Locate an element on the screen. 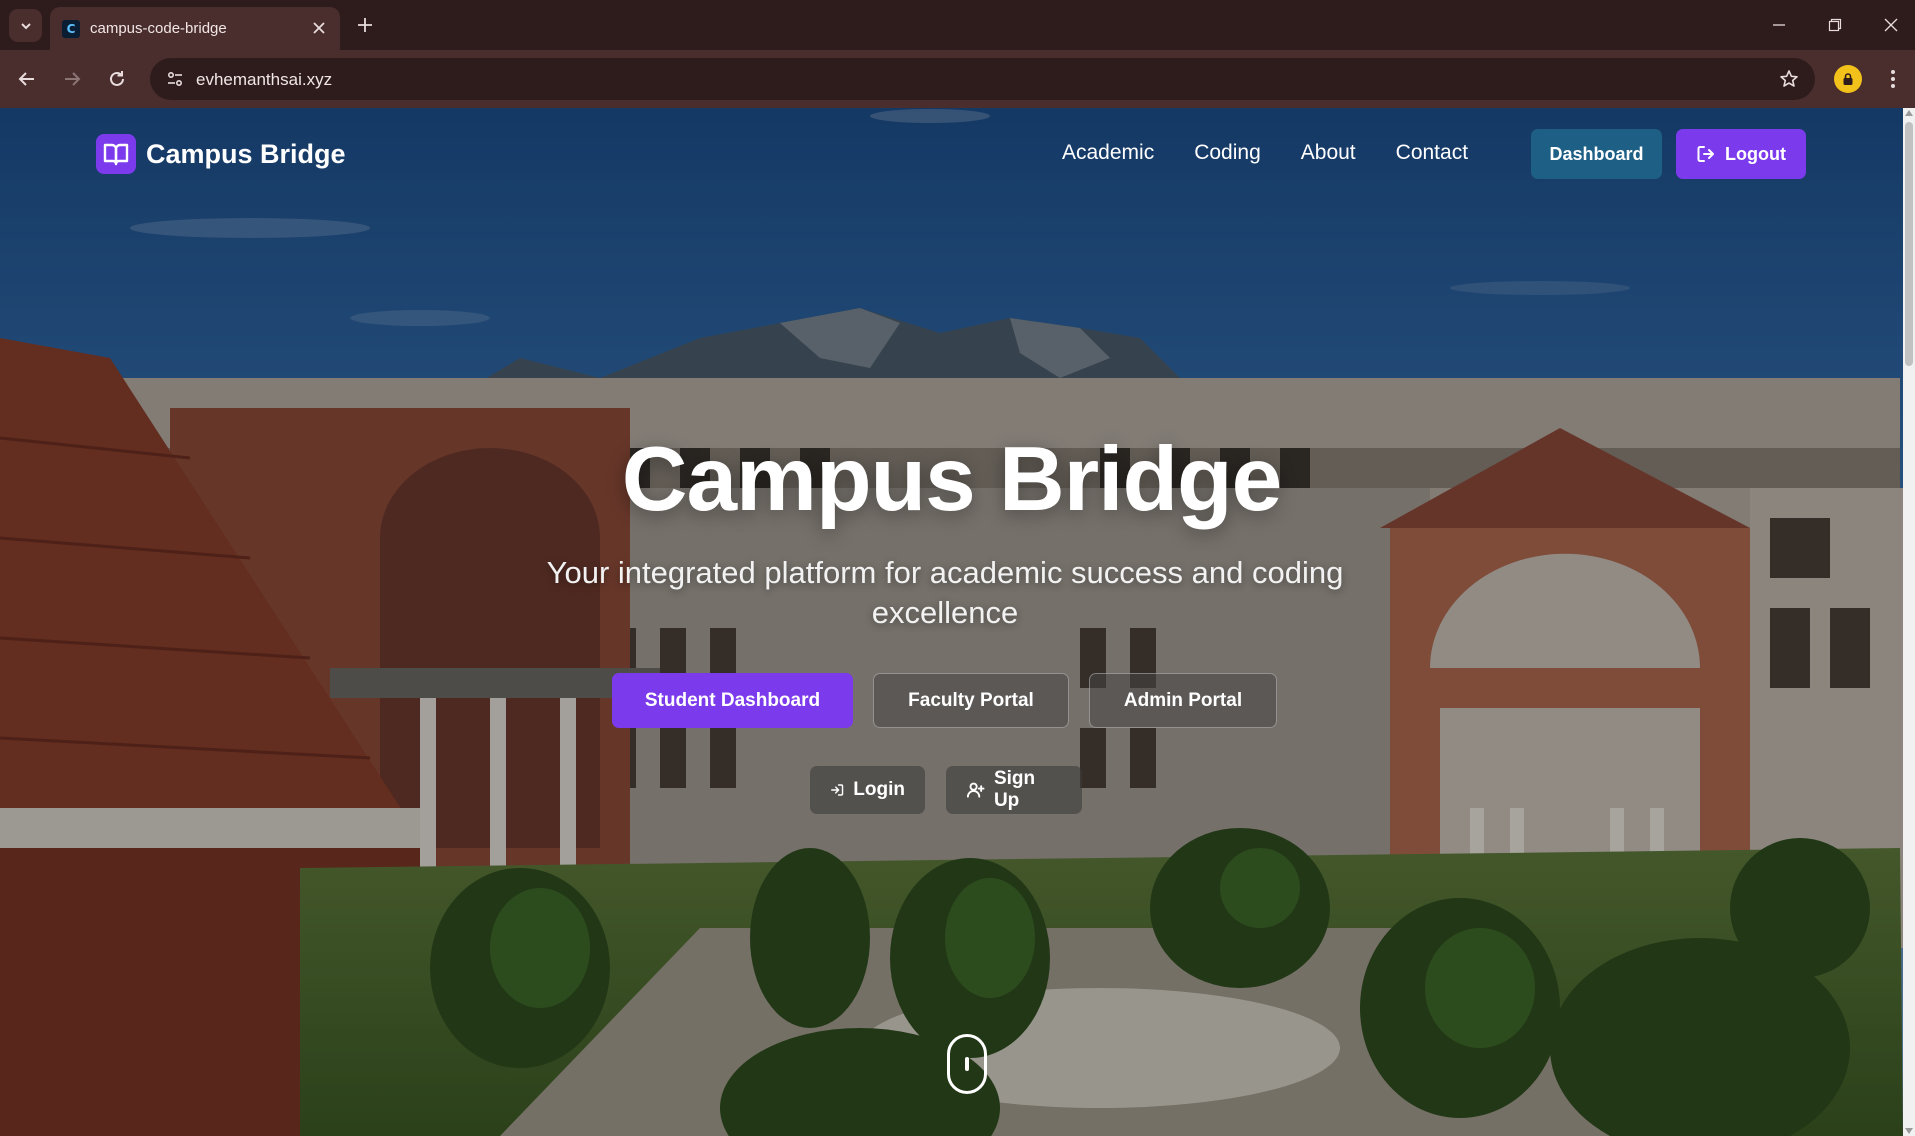 Image resolution: width=1915 pixels, height=1136 pixels. site-info-button is located at coordinates (175, 79).